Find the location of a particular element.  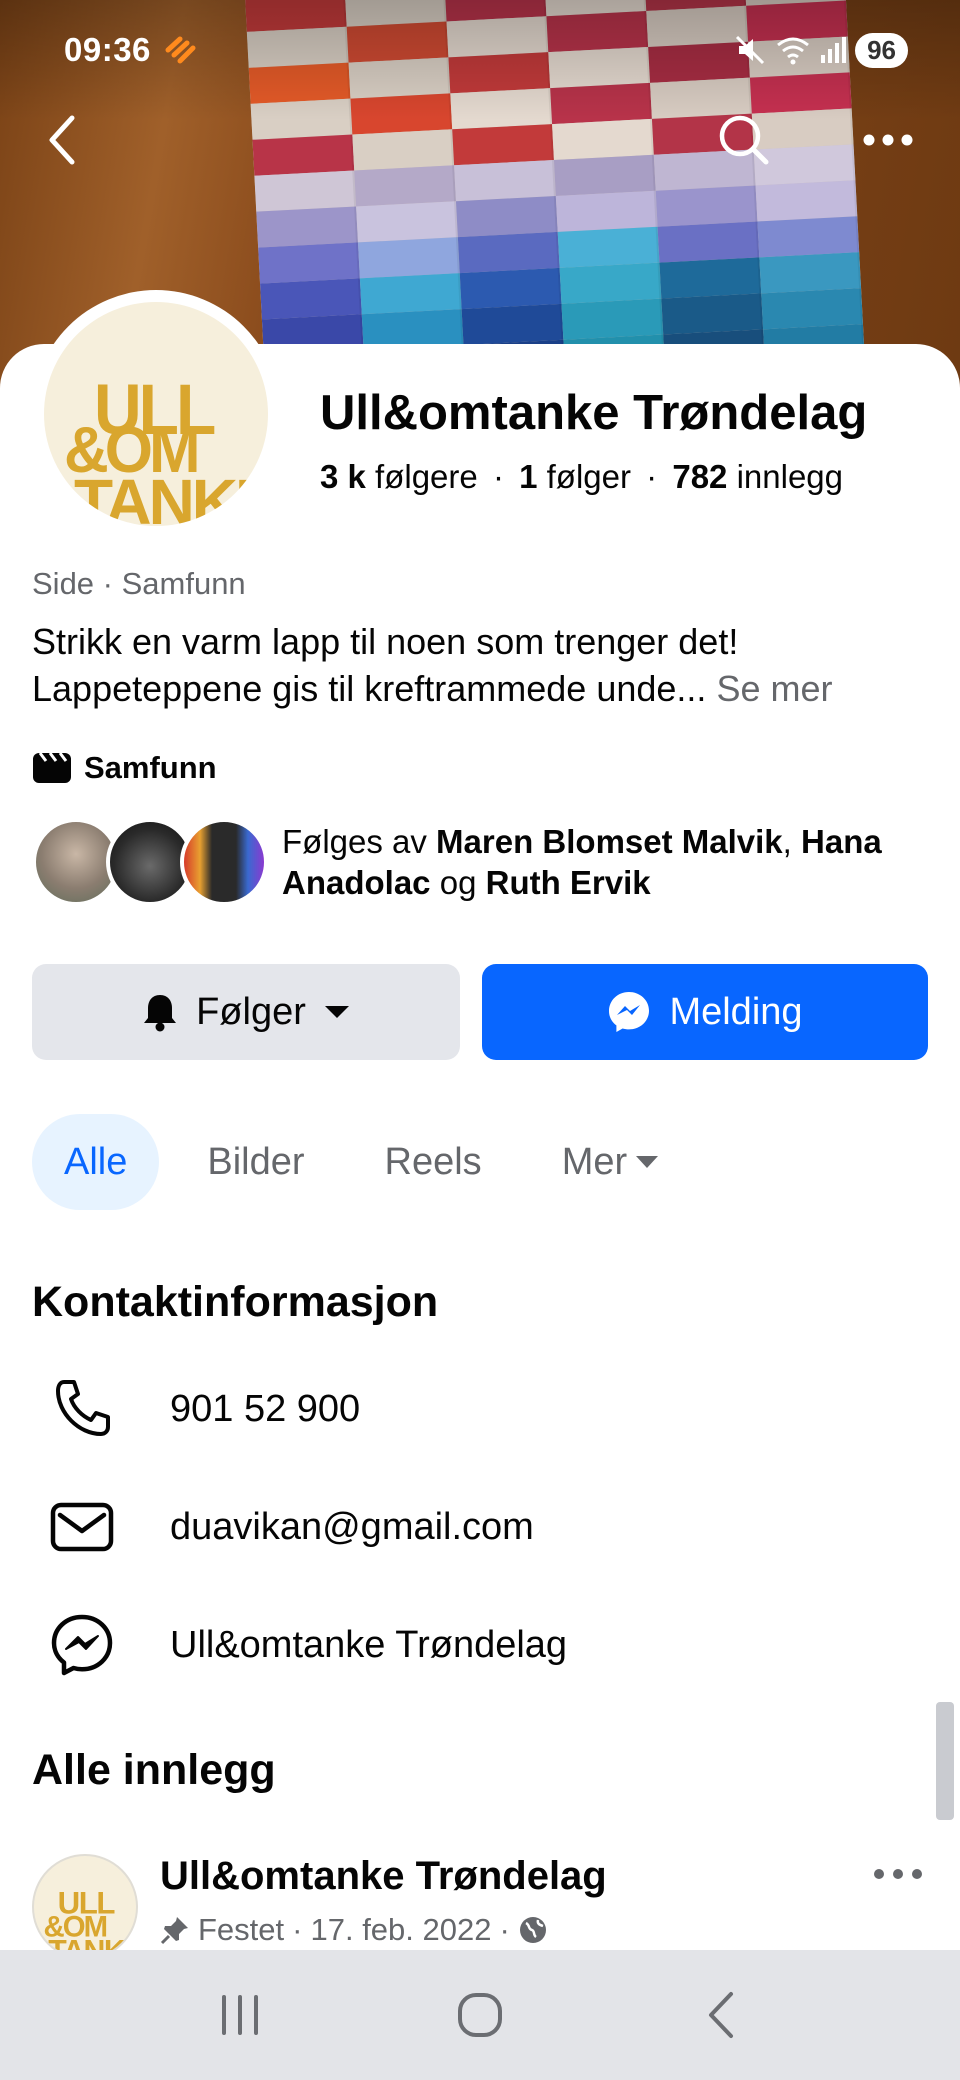

tab-mer: Mer is located at coordinates (610, 1162).